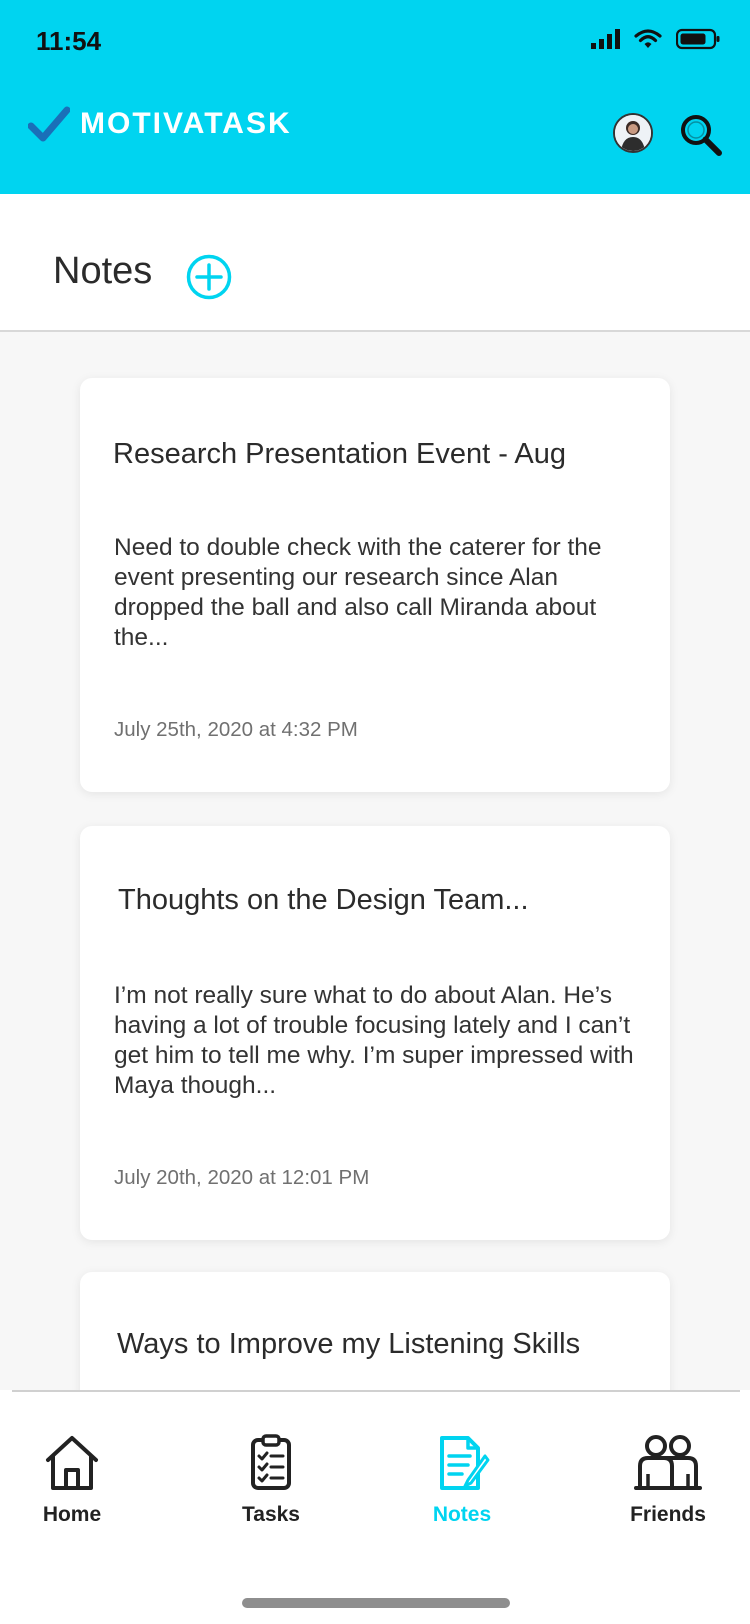 The image size is (750, 1624). I want to click on page-title: Notes, so click(103, 271).